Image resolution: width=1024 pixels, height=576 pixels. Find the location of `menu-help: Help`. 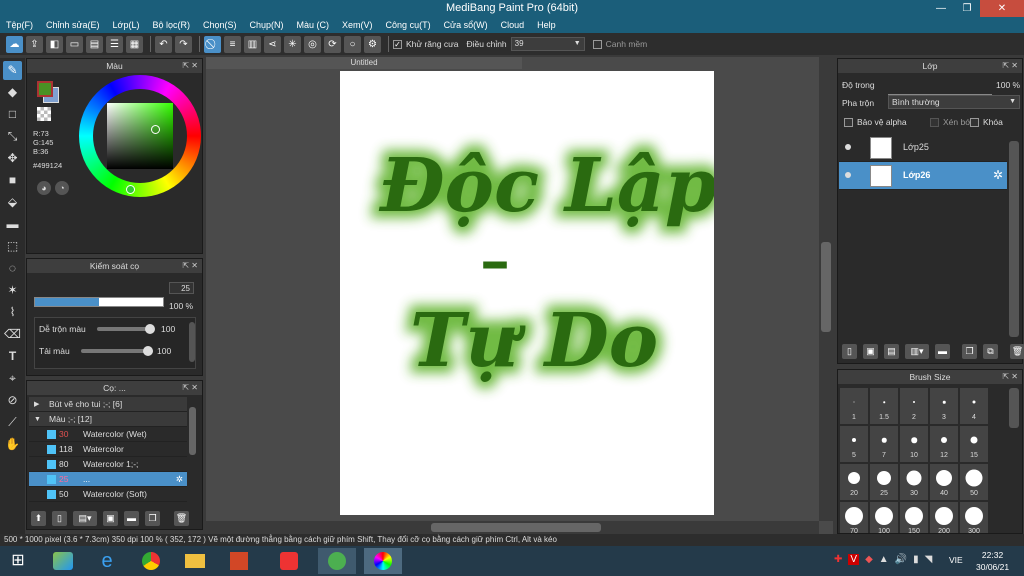

menu-help: Help is located at coordinates (546, 25).